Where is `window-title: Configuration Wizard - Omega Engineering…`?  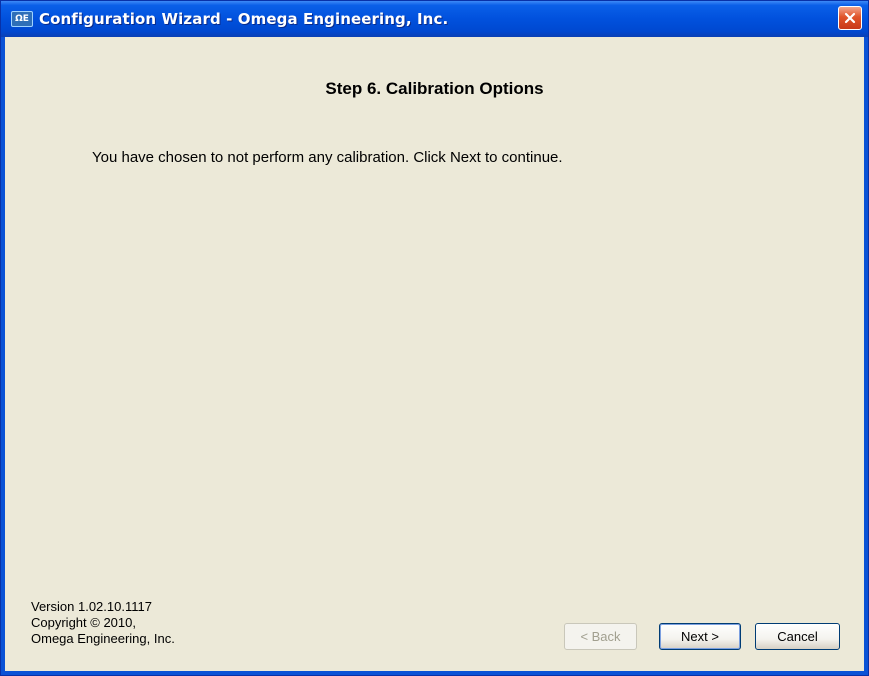 window-title: Configuration Wizard - Omega Engineering… is located at coordinates (244, 19).